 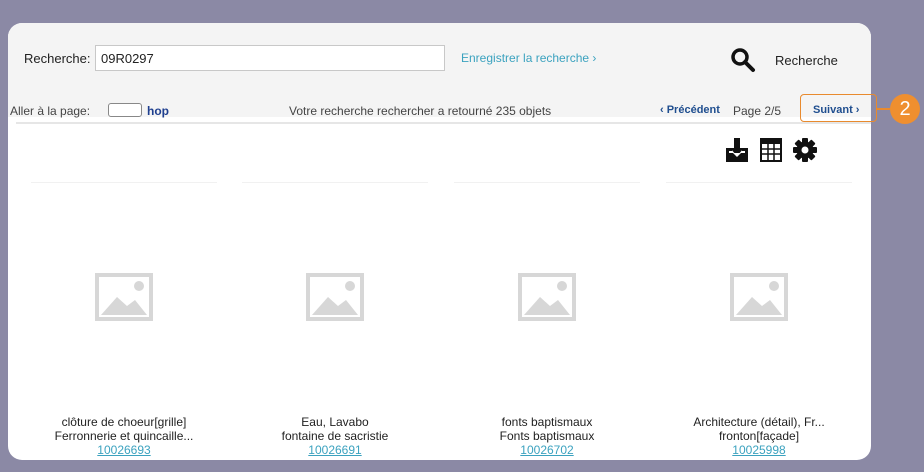 I want to click on download-icon, so click(x=737, y=152).